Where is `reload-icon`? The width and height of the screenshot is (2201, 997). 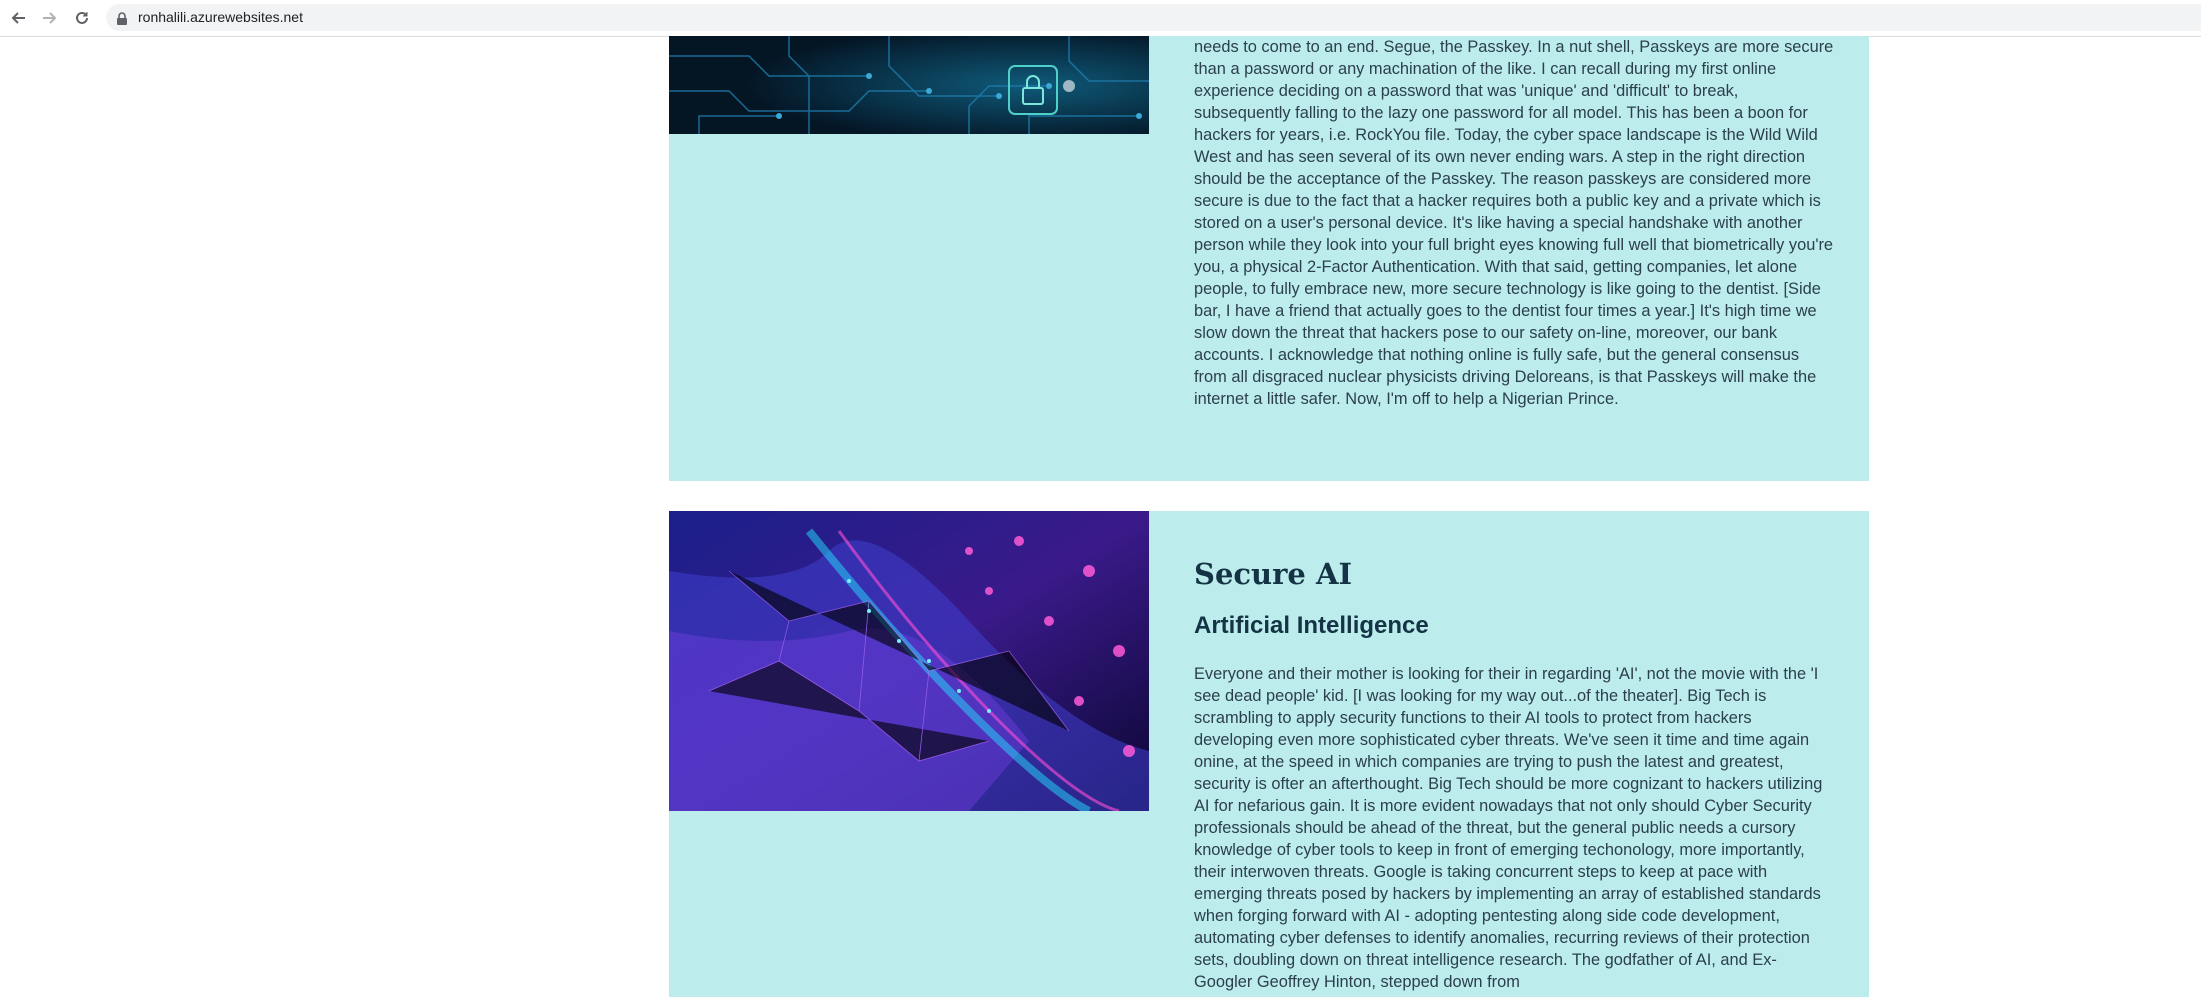
reload-icon is located at coordinates (82, 17).